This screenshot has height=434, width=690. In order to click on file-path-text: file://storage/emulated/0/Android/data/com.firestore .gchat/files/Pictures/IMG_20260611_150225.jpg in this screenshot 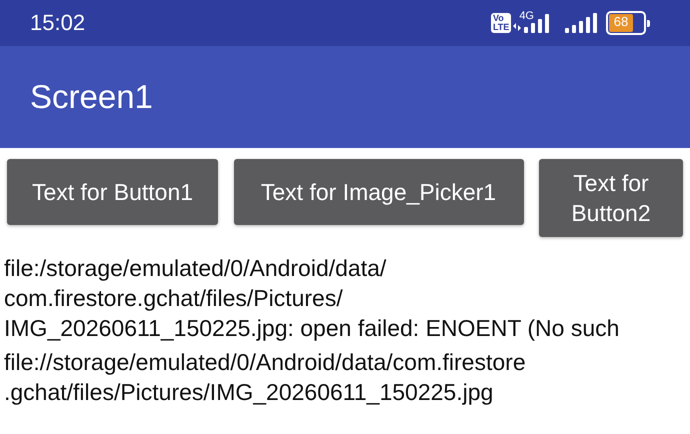, I will do `click(265, 377)`.